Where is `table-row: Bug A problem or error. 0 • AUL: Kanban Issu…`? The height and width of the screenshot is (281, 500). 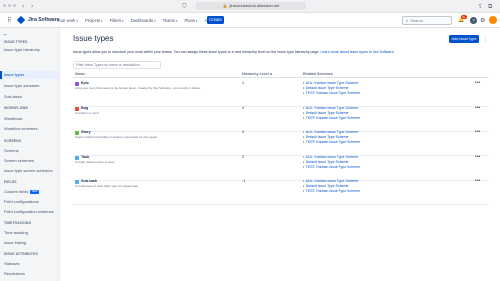
table-row: Bug A problem or error. 0 • AUL: Kanban Issu… is located at coordinates (281, 118).